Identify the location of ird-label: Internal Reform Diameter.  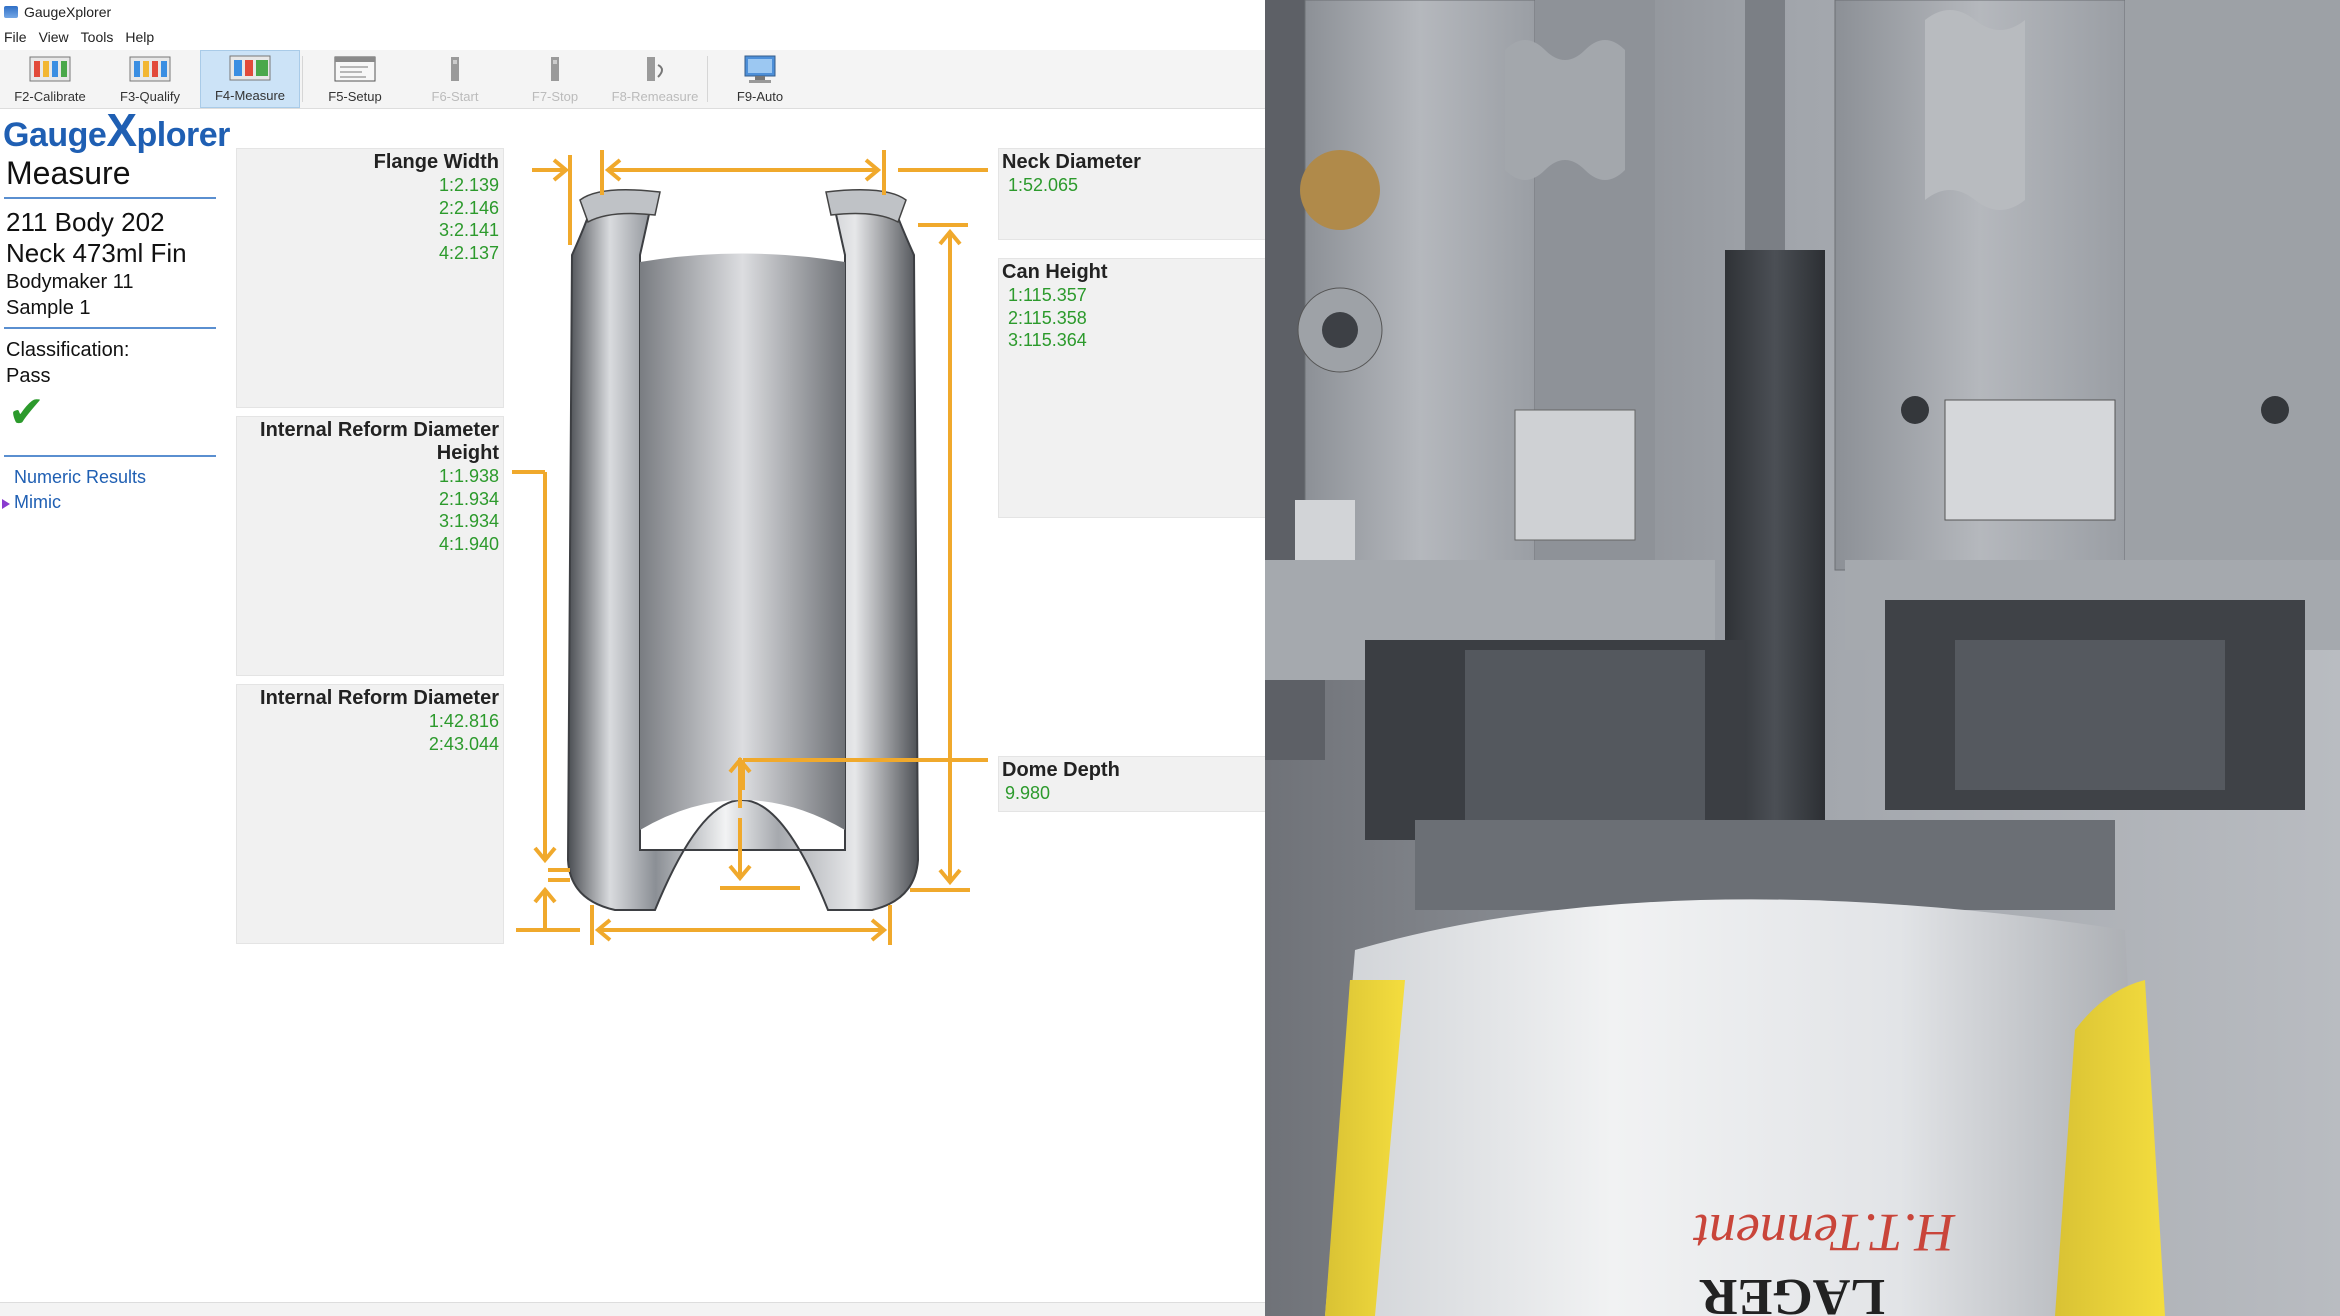
(379, 698).